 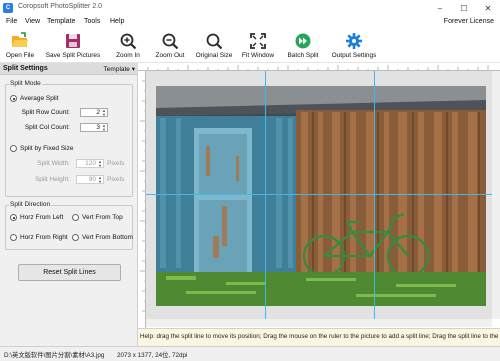 I want to click on batch-split-button: Batch Split, so click(x=303, y=45).